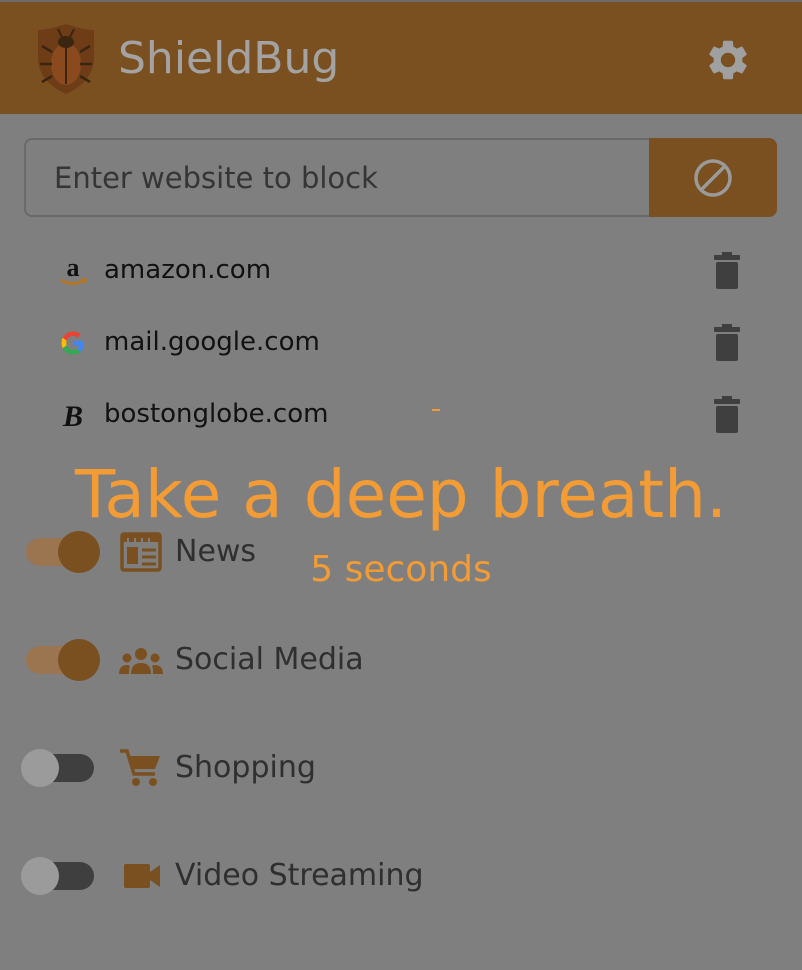 The image size is (802, 970). What do you see at coordinates (62, 876) in the screenshot?
I see `video-streaming-toggle` at bounding box center [62, 876].